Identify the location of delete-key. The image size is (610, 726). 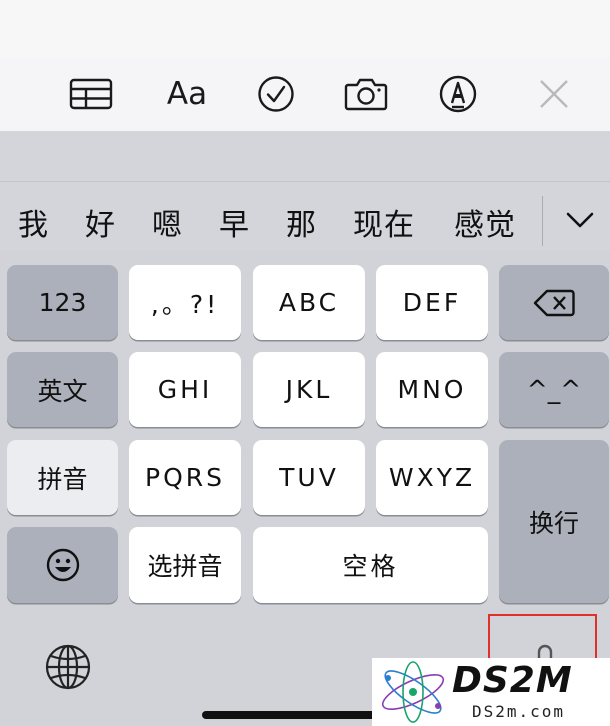
(554, 302).